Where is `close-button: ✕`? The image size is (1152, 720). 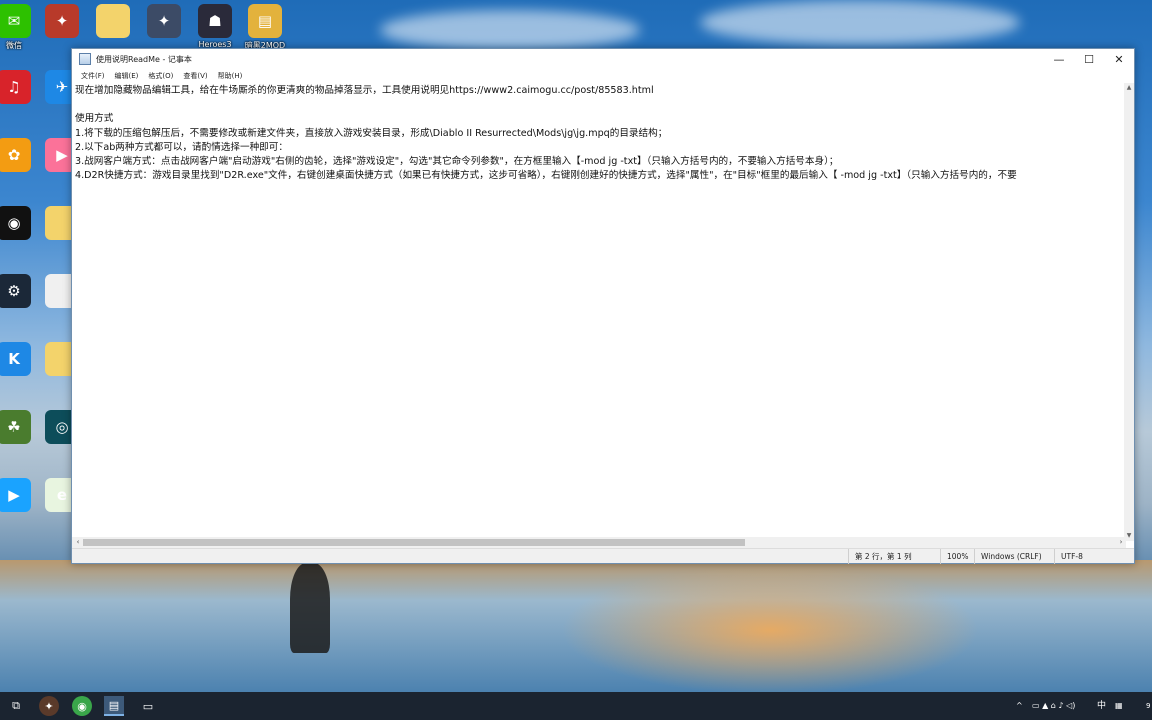 close-button: ✕ is located at coordinates (1119, 59).